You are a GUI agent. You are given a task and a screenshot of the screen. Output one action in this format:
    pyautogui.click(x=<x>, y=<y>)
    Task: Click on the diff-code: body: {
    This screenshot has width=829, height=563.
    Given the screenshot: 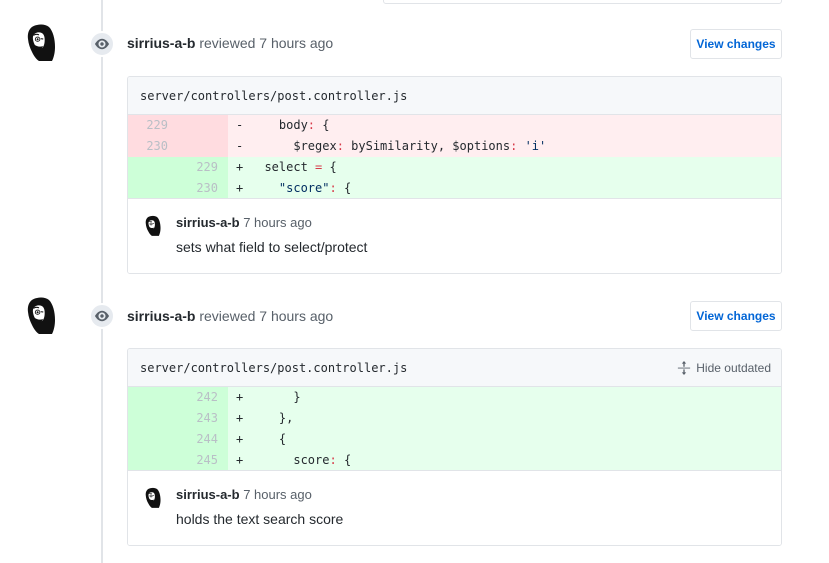 What is the action you would take?
    pyautogui.click(x=515, y=125)
    